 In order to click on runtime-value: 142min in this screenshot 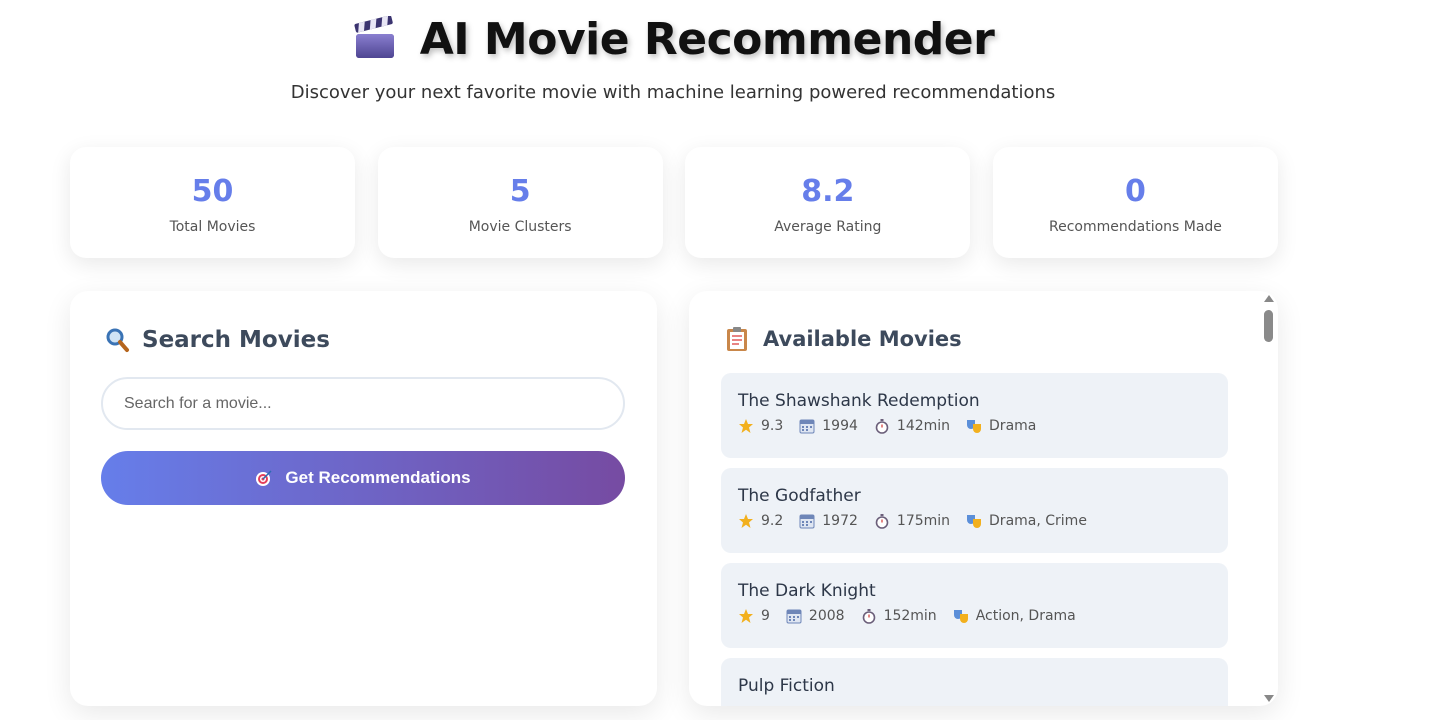, I will do `click(923, 426)`.